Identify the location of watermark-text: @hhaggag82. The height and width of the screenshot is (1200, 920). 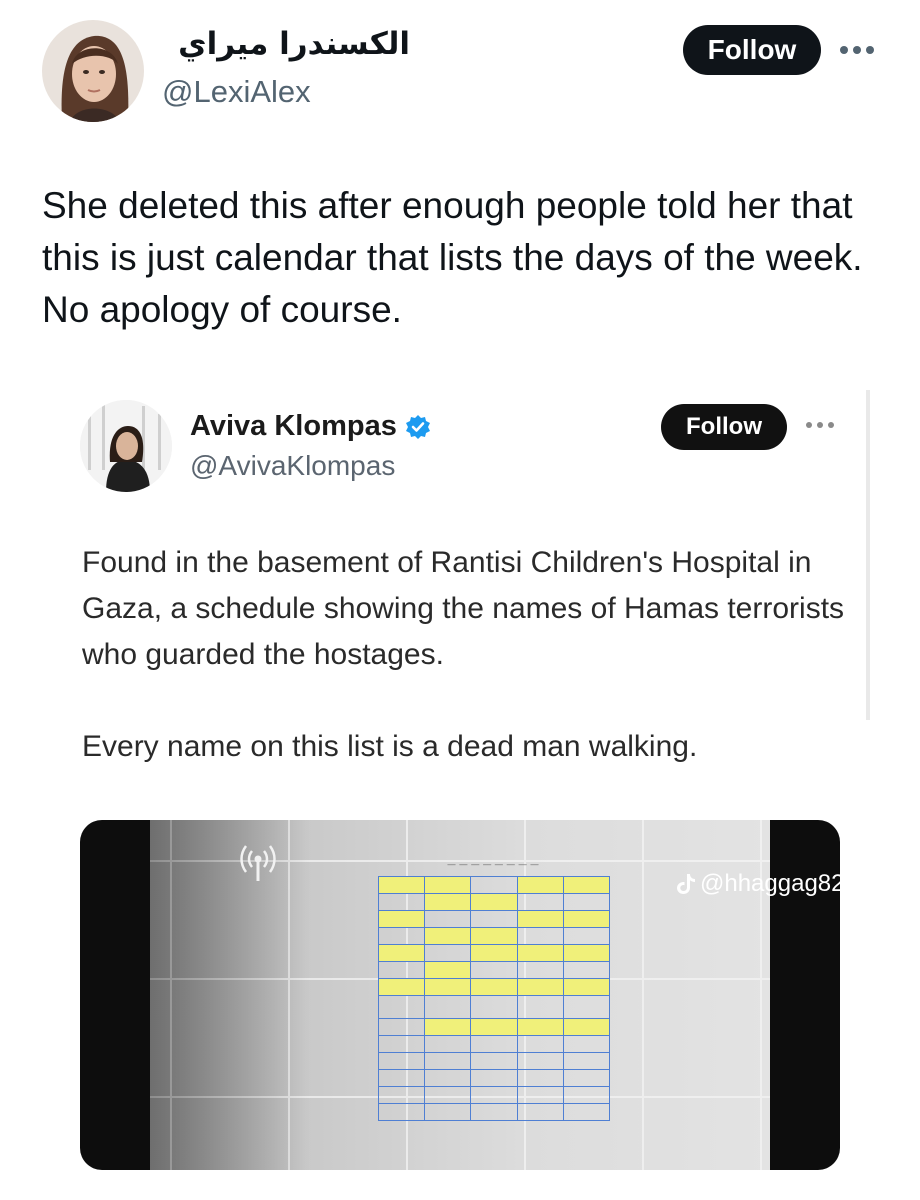
(770, 883).